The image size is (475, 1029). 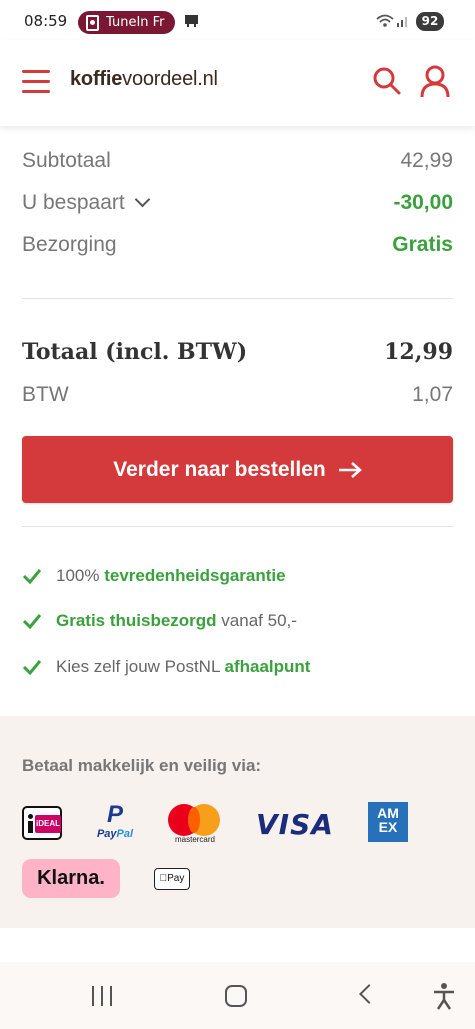 What do you see at coordinates (194, 839) in the screenshot?
I see `mastercard-text: mastercard` at bounding box center [194, 839].